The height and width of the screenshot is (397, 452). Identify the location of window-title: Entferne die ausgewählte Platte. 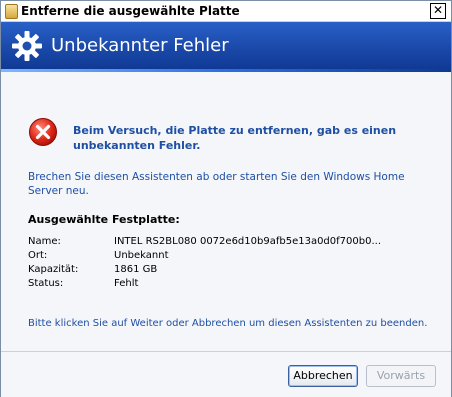
(130, 11).